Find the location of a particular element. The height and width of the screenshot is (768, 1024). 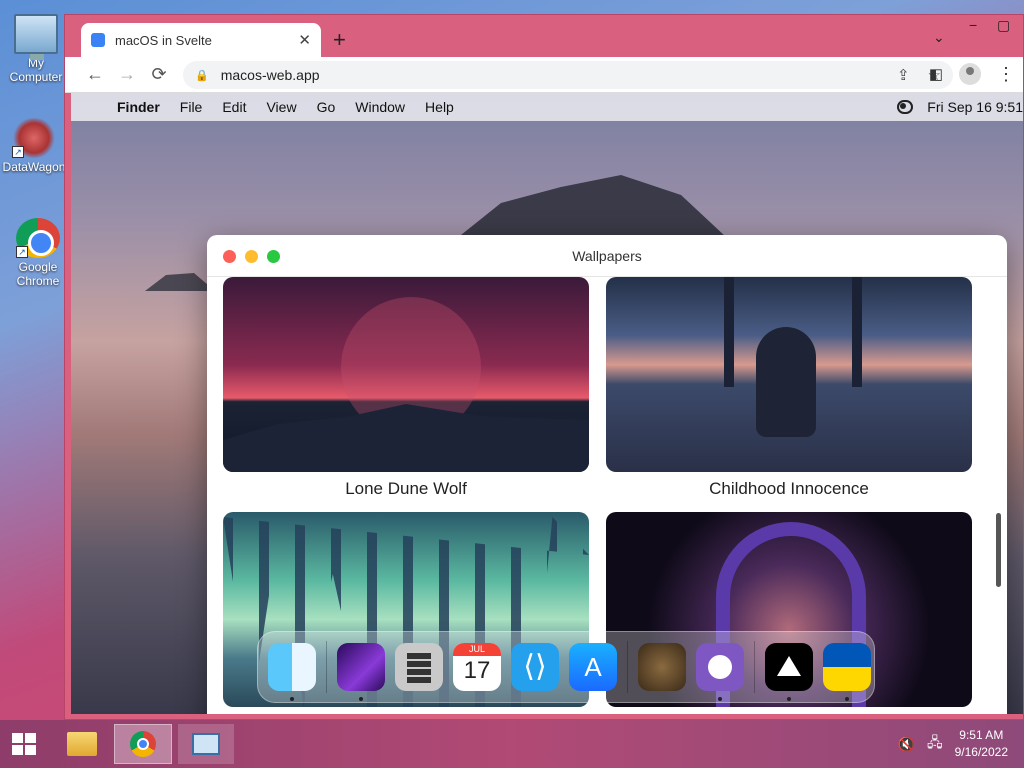

taskbar-clock: 9:51 AM 9/16/2022 is located at coordinates (981, 744).